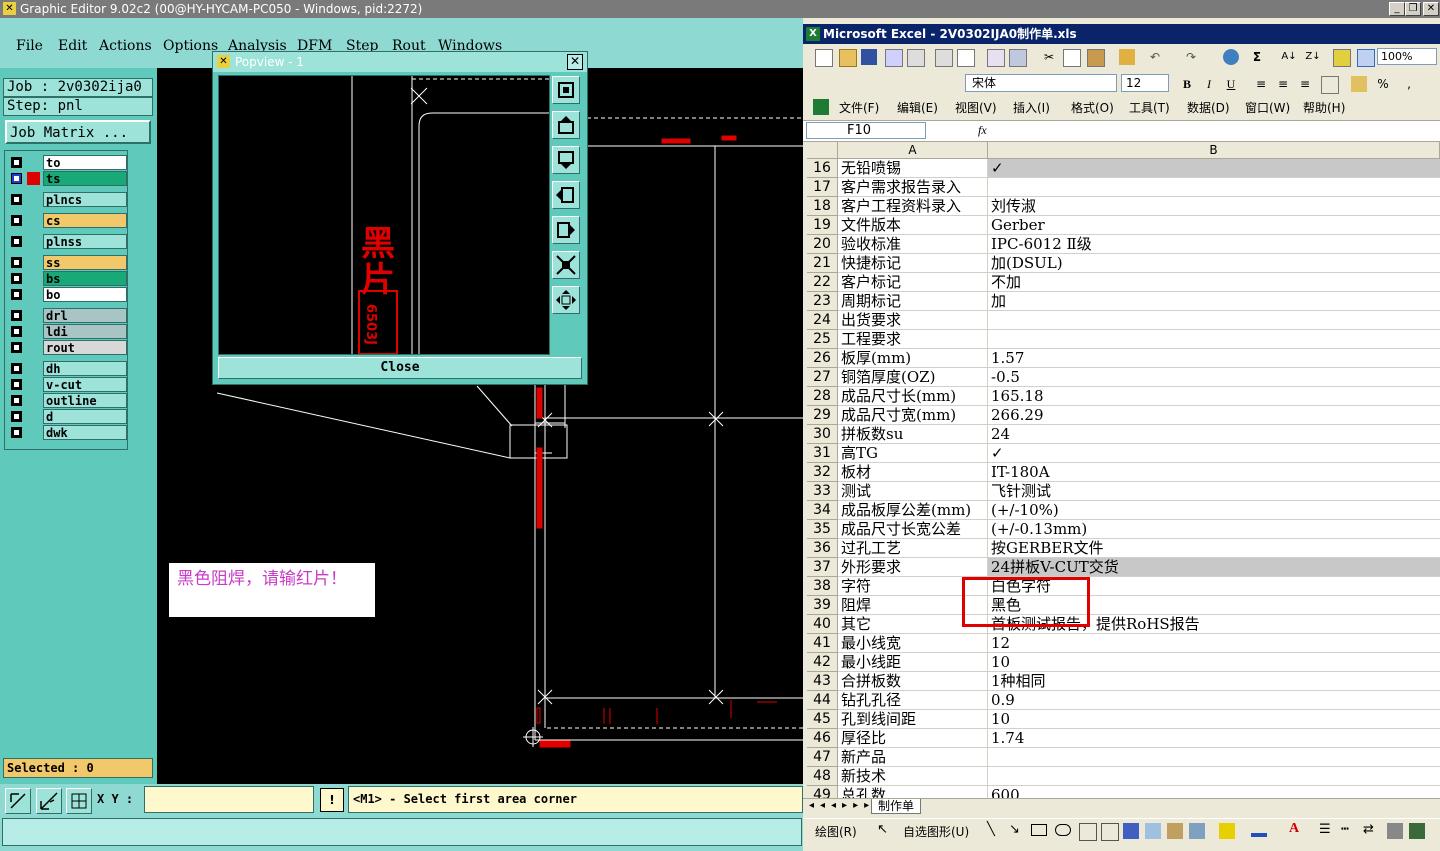  Describe the element at coordinates (1330, 85) in the screenshot. I see `merge-center-icon` at that location.